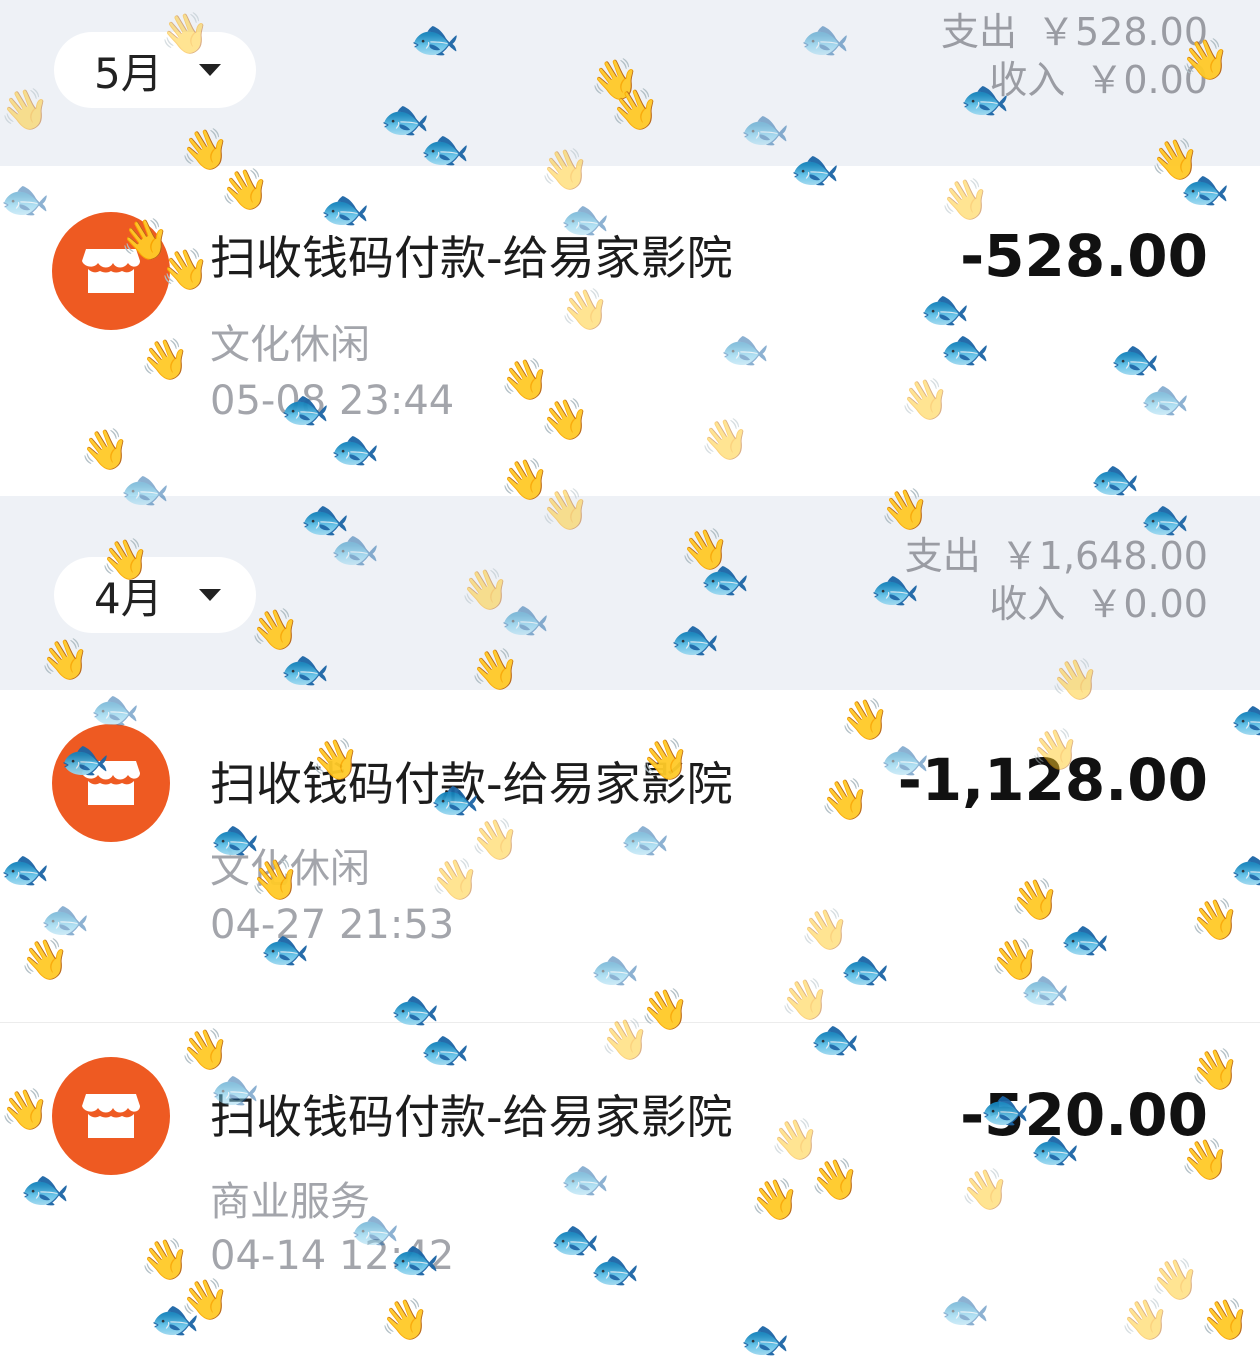 The width and height of the screenshot is (1260, 1363). I want to click on transaction-time: 04-14 12:42, so click(332, 1256).